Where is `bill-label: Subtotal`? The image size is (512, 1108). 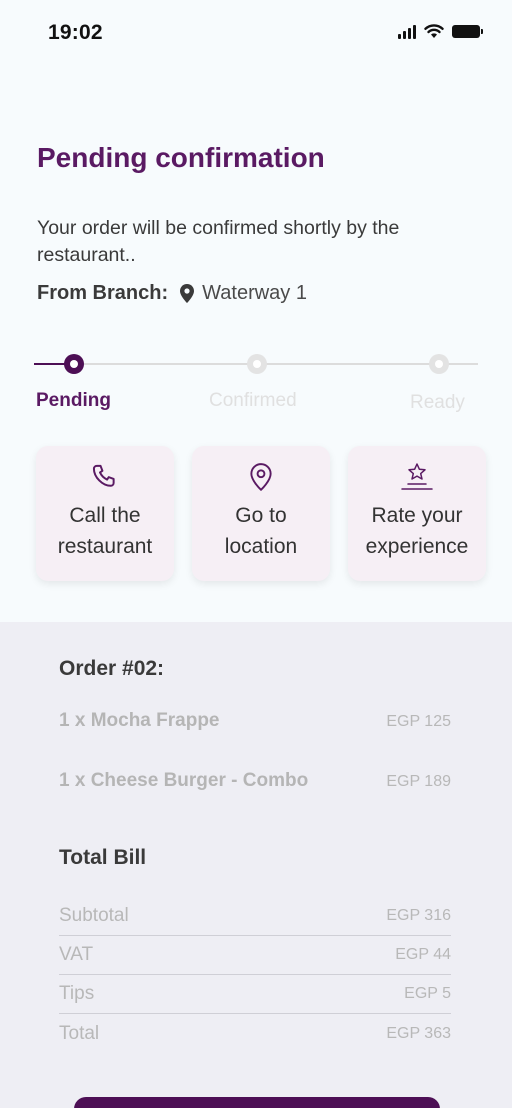
bill-label: Subtotal is located at coordinates (94, 915).